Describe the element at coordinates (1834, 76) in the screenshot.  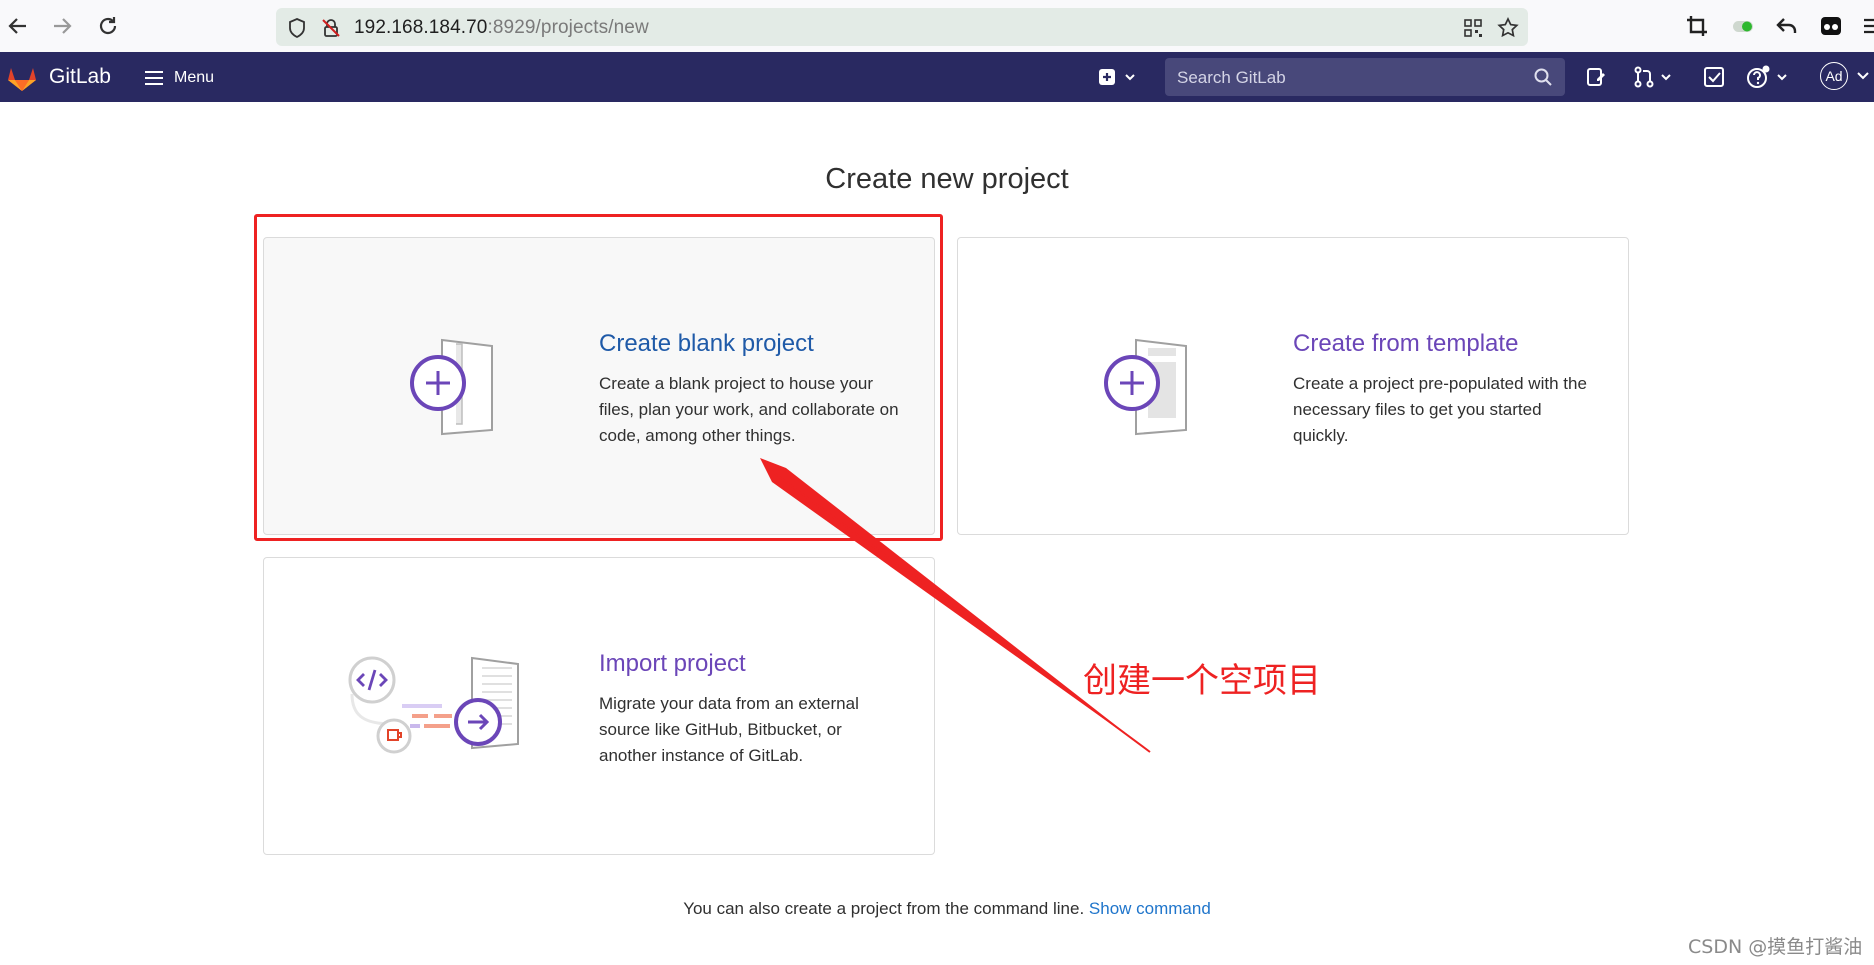
I see `avatar: Ad` at that location.